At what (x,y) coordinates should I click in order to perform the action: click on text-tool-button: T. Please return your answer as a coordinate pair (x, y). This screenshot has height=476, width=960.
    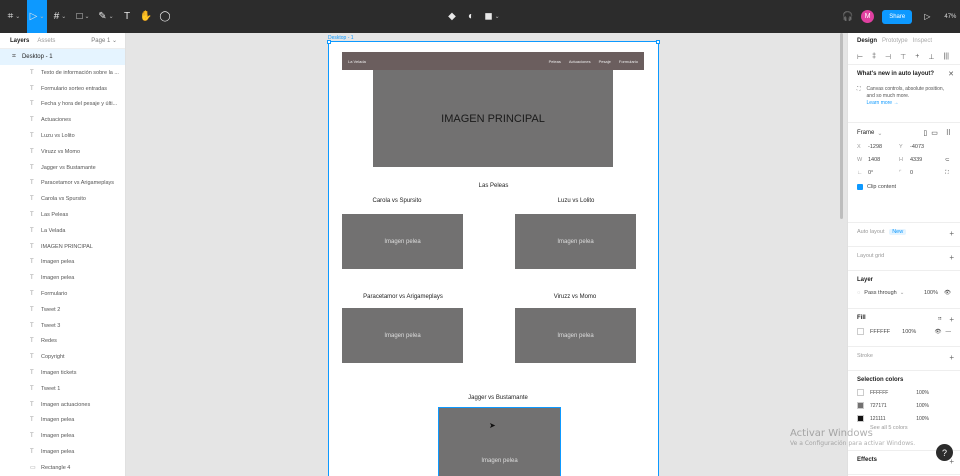
    Looking at the image, I should click on (127, 16).